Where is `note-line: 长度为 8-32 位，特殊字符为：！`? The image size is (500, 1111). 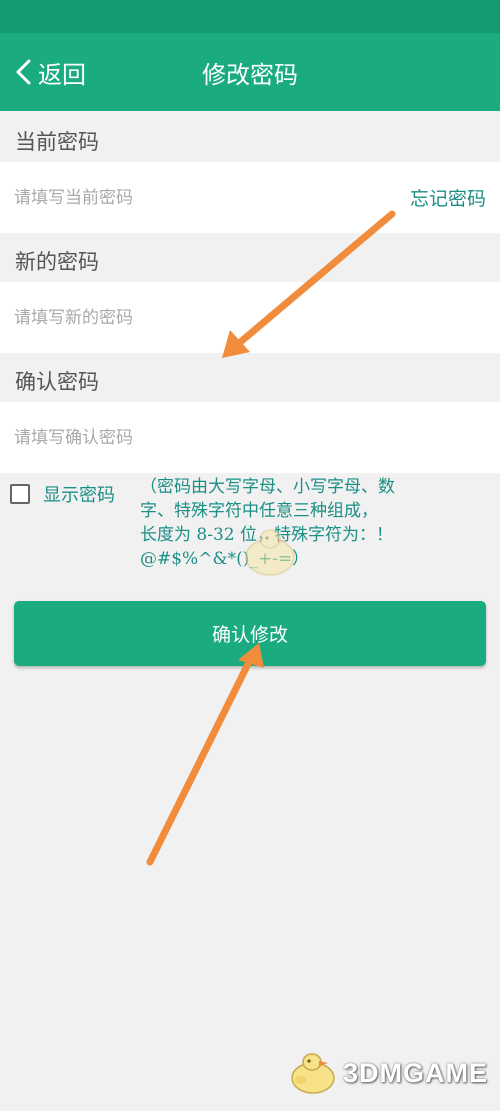 note-line: 长度为 8-32 位，特殊字符为：！ is located at coordinates (266, 535).